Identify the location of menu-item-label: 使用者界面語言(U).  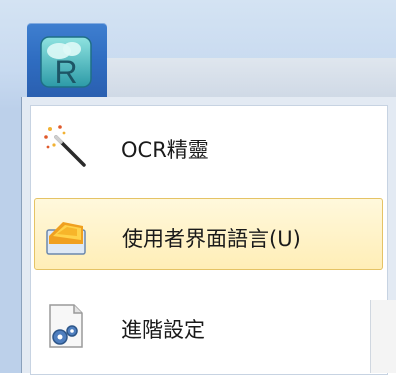
(211, 239).